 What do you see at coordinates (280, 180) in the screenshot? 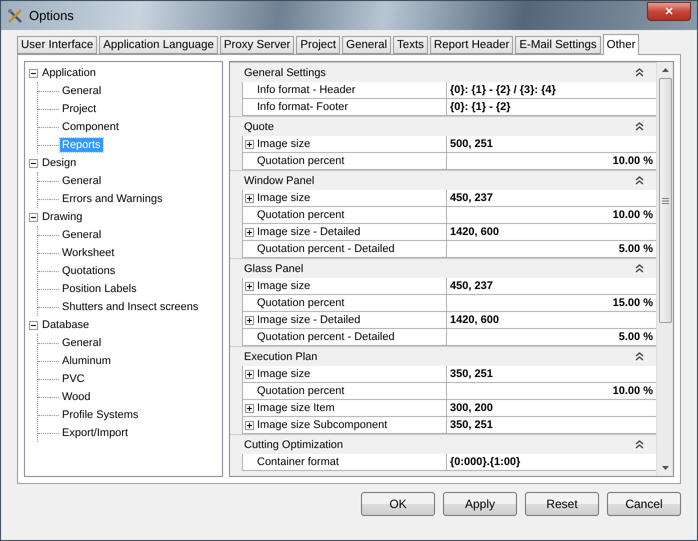
I see `section-title: Window Panel` at bounding box center [280, 180].